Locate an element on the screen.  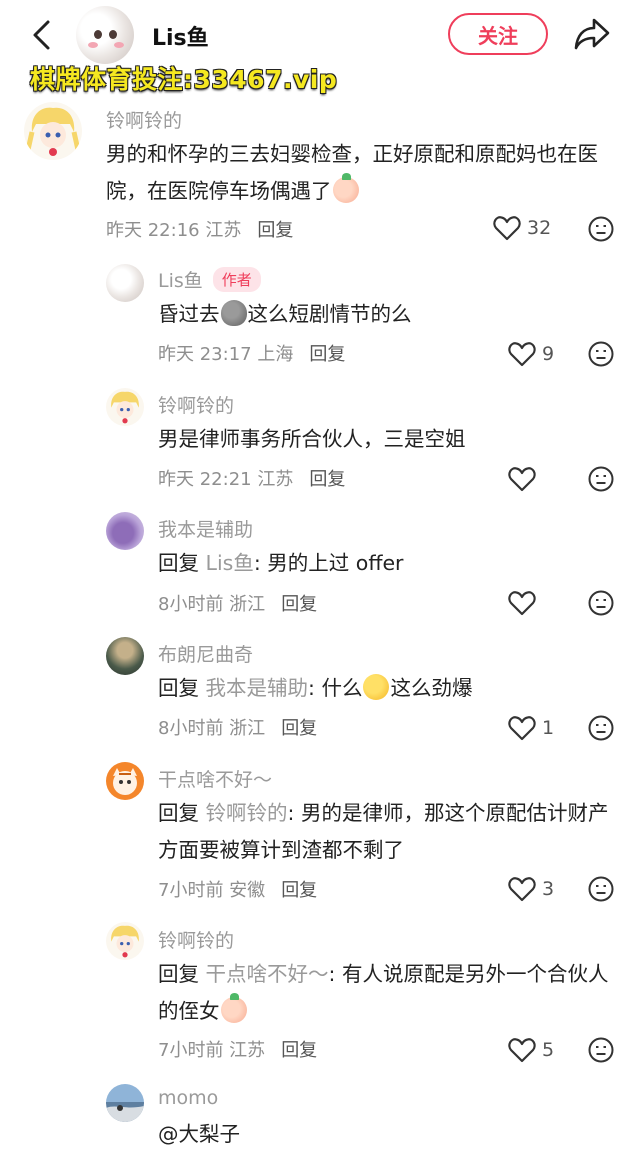
comment-meta: 昨天 23:17 上海 回复 is located at coordinates (252, 354).